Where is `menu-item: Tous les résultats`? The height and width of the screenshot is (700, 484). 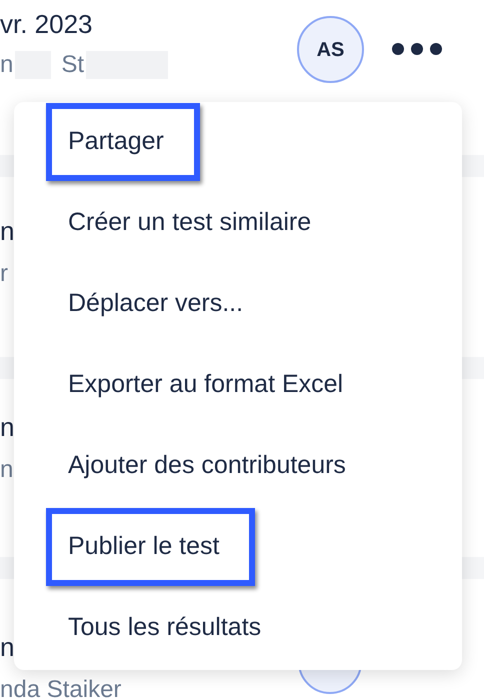 menu-item: Tous les résultats is located at coordinates (172, 628).